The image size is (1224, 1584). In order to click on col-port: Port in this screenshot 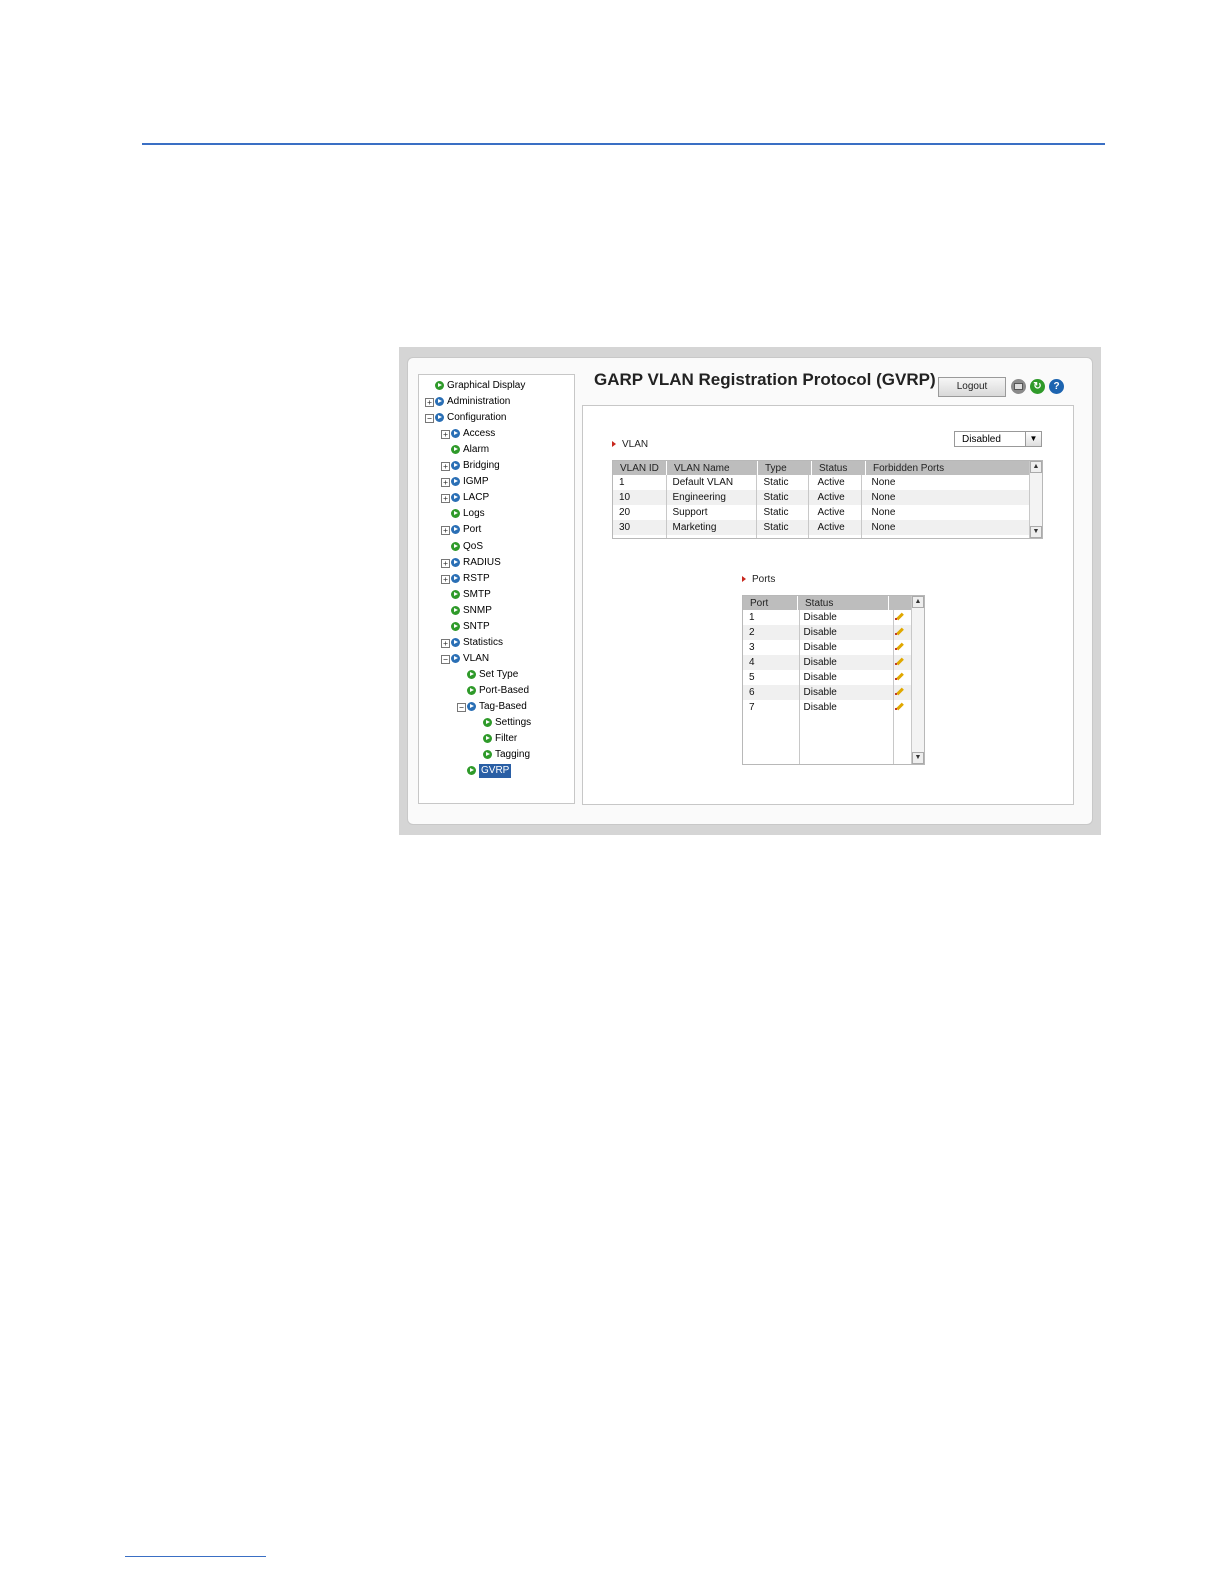, I will do `click(771, 603)`.